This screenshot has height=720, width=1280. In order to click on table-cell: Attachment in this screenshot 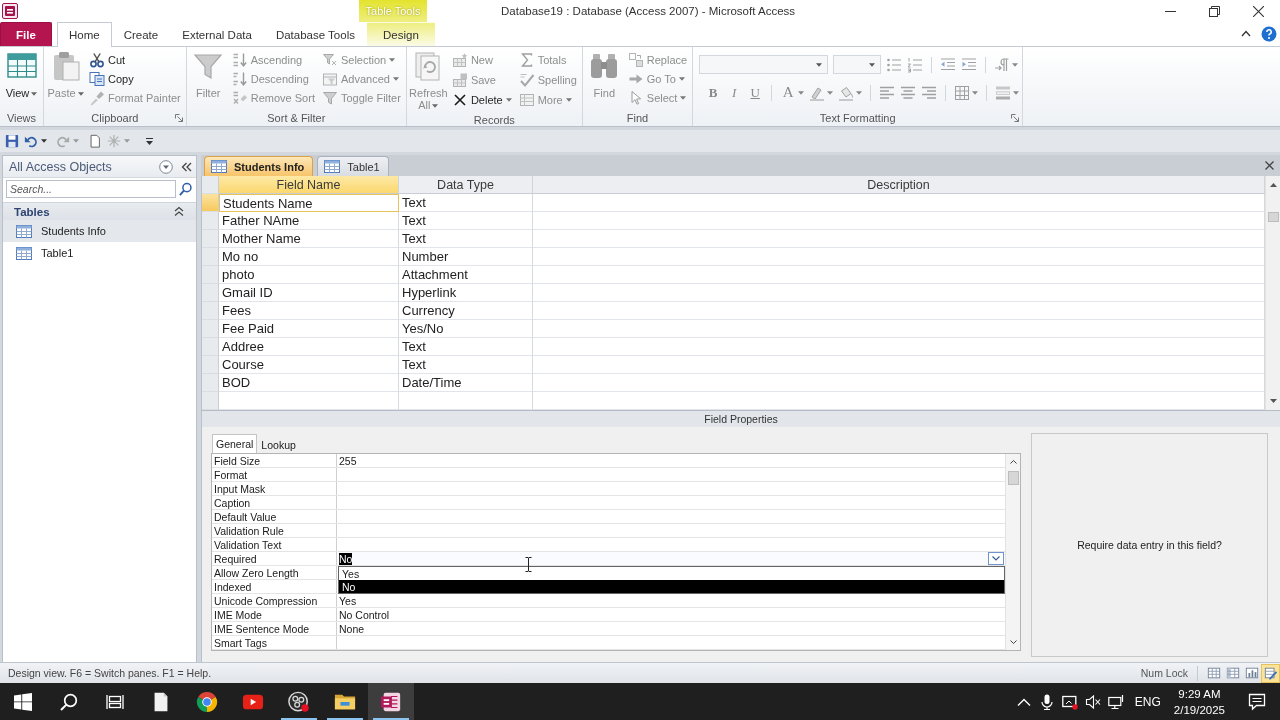, I will do `click(466, 275)`.